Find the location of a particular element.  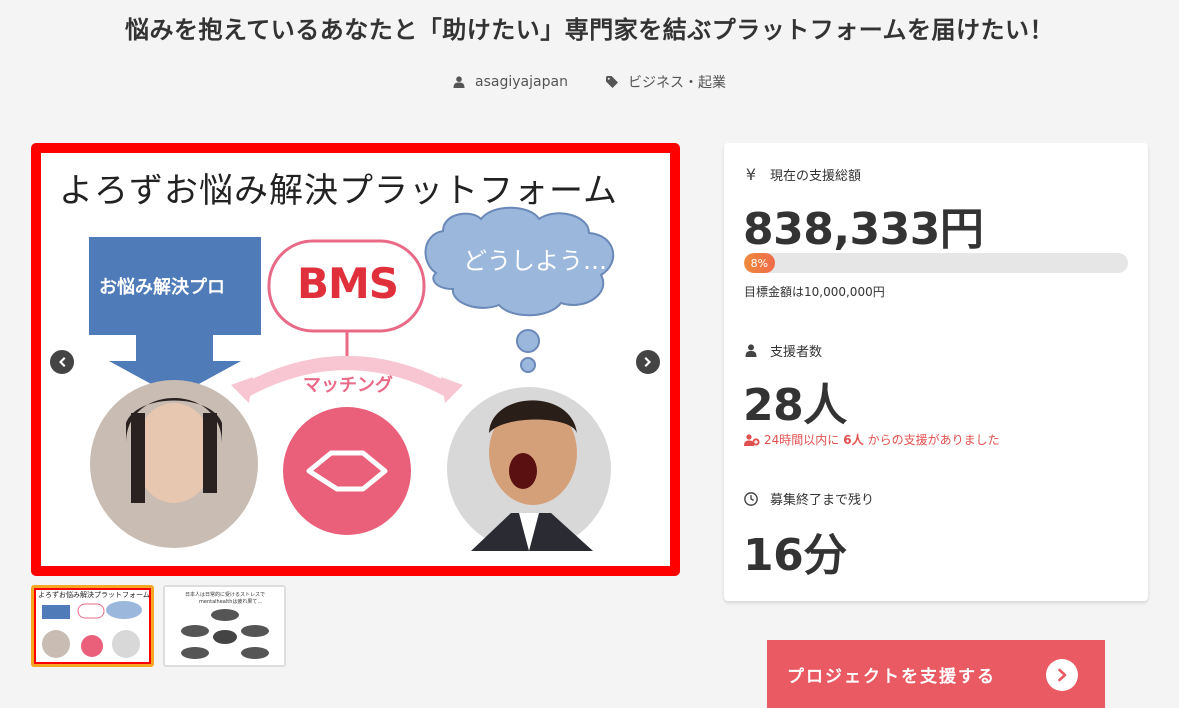

support-button-label: プロジェクトを支援する is located at coordinates (891, 676).